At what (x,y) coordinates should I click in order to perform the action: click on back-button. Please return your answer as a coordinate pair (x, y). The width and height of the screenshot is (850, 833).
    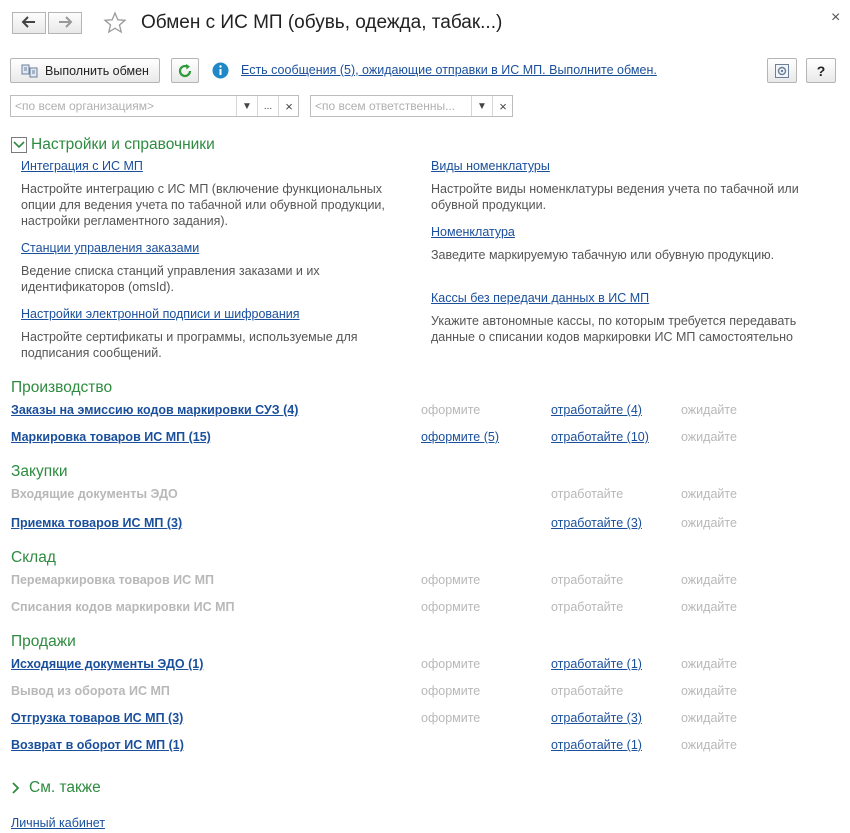
    Looking at the image, I should click on (29, 23).